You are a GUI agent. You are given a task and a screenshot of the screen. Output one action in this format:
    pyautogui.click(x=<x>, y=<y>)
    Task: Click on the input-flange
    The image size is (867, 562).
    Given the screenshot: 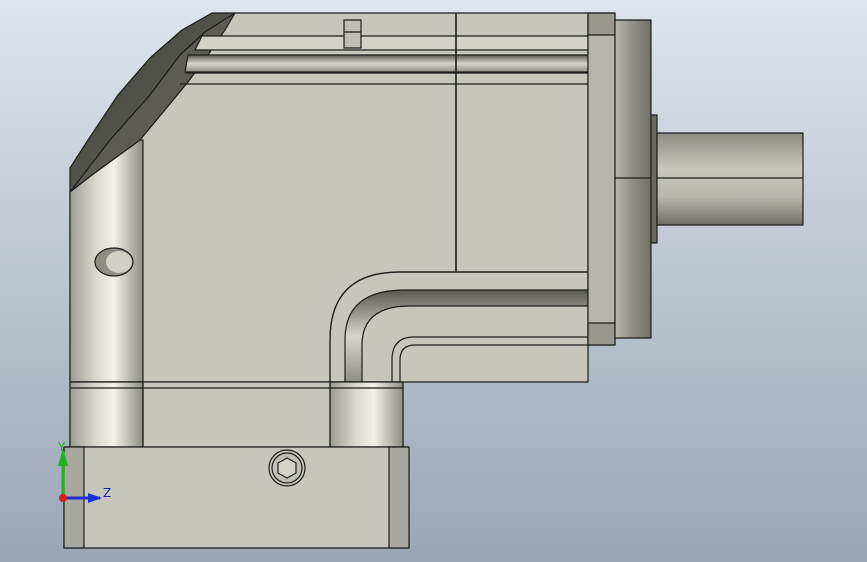 What is the action you would take?
    pyautogui.click(x=236, y=497)
    